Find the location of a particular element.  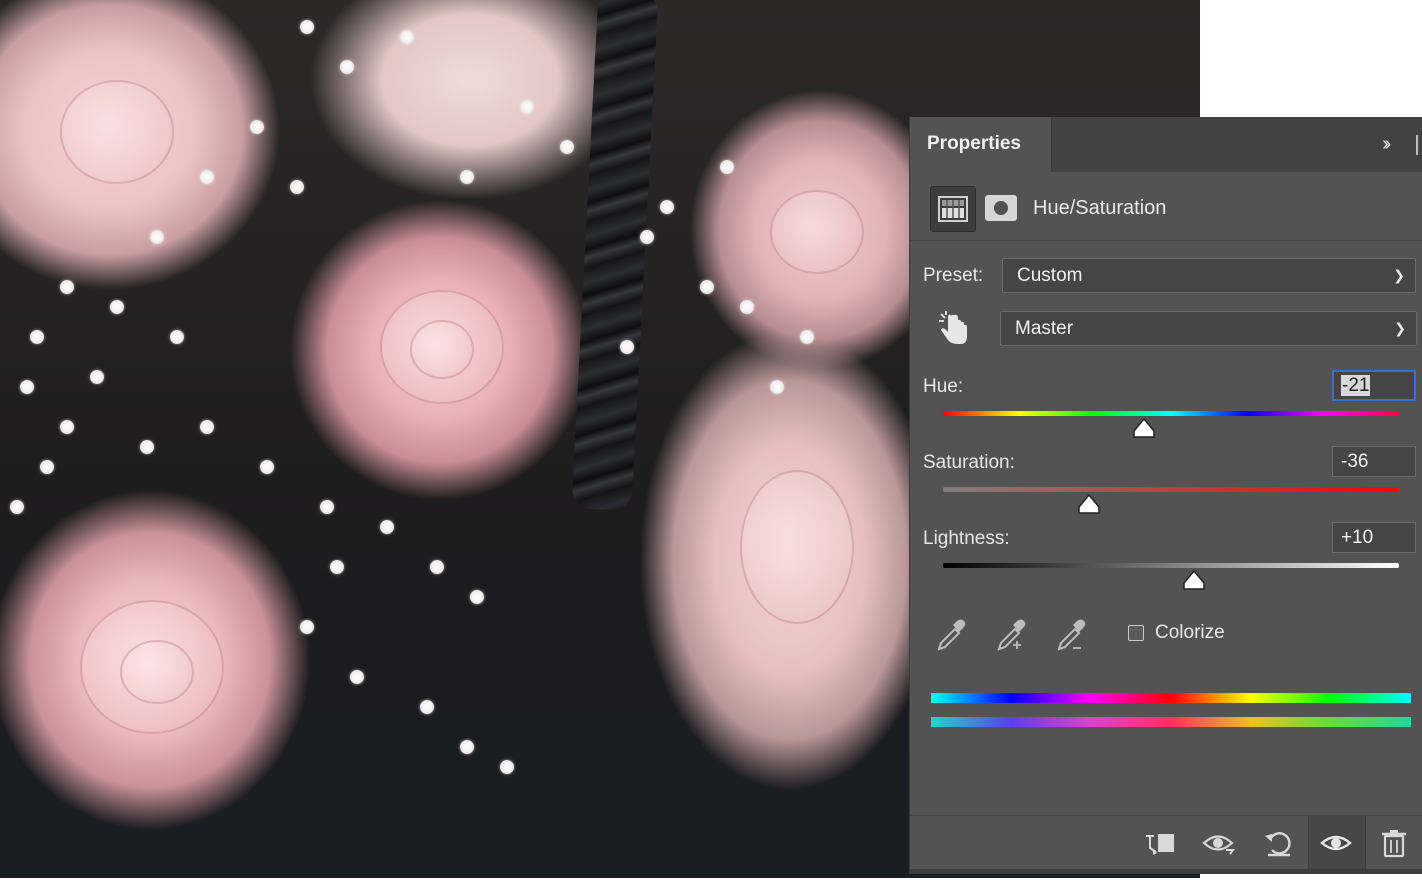

visibility-eye-icon is located at coordinates (1336, 843).